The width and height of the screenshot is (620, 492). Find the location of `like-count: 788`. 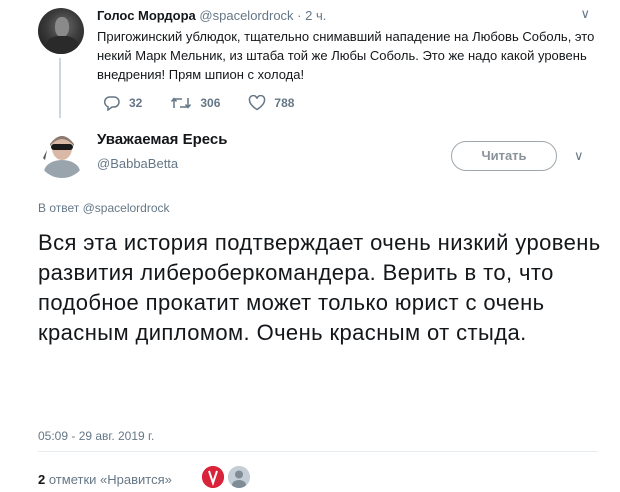

like-count: 788 is located at coordinates (284, 103).